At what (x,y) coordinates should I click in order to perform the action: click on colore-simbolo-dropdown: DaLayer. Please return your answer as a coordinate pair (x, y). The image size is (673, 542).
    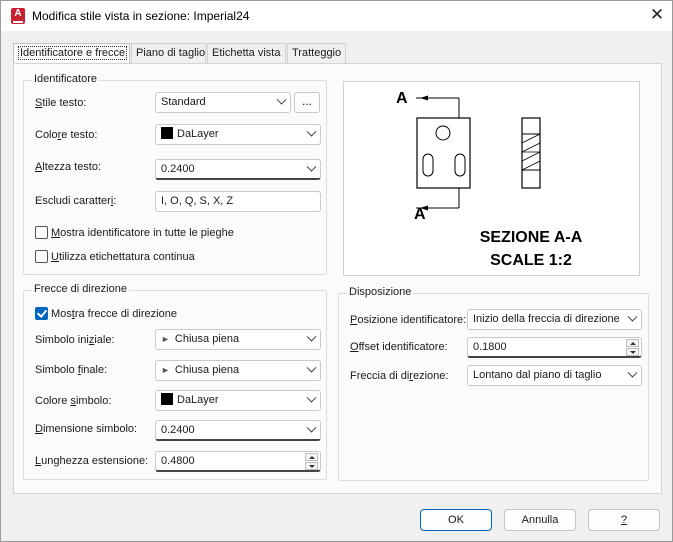
    Looking at the image, I should click on (238, 400).